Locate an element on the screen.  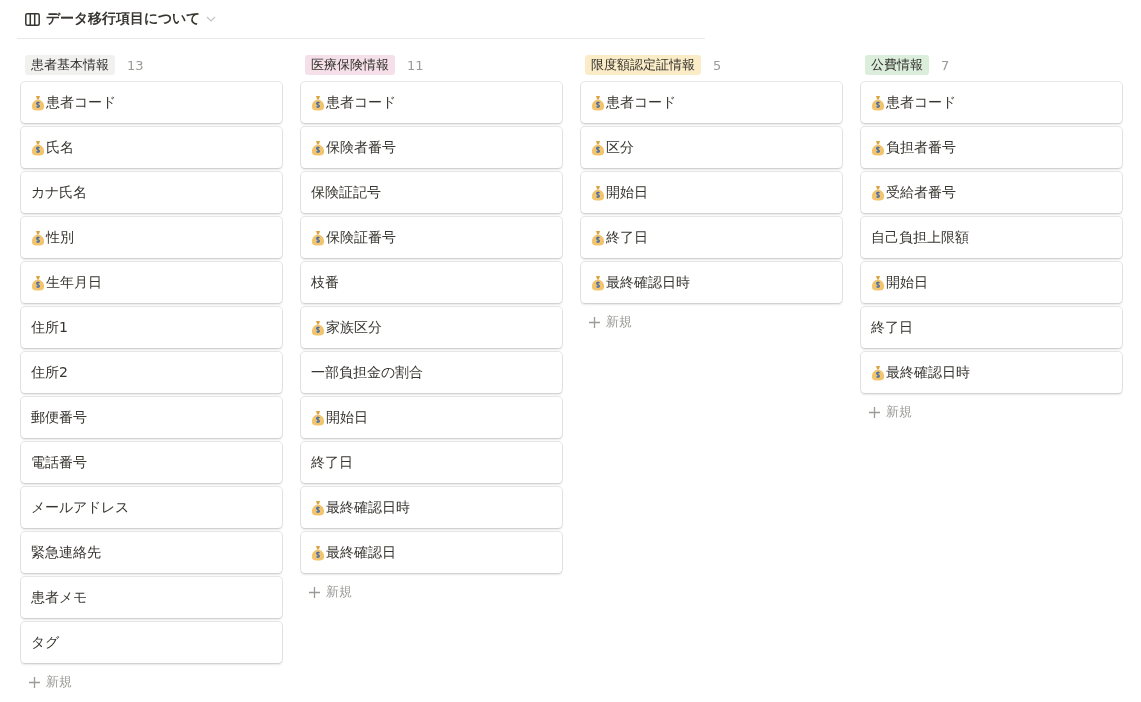
card-title: 負担者番号 is located at coordinates (921, 147).